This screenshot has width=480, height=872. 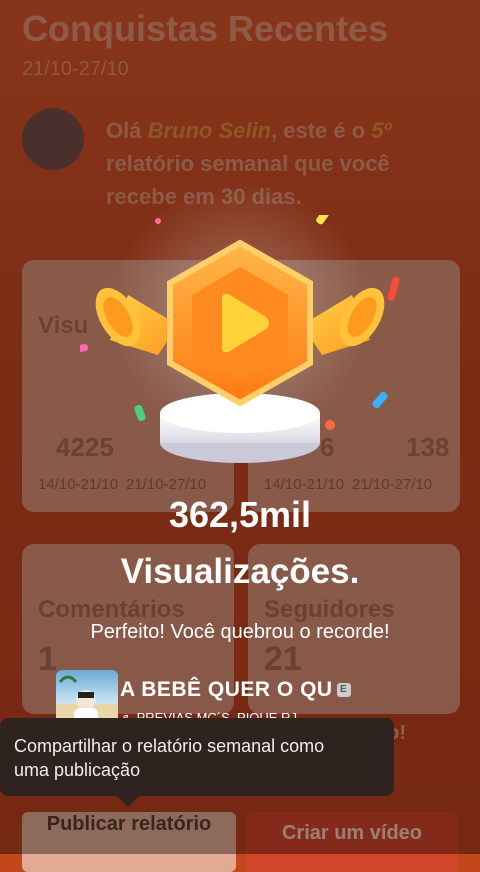 What do you see at coordinates (240, 632) in the screenshot?
I see `record-message: Perfeito! Você quebrou o recorde!` at bounding box center [240, 632].